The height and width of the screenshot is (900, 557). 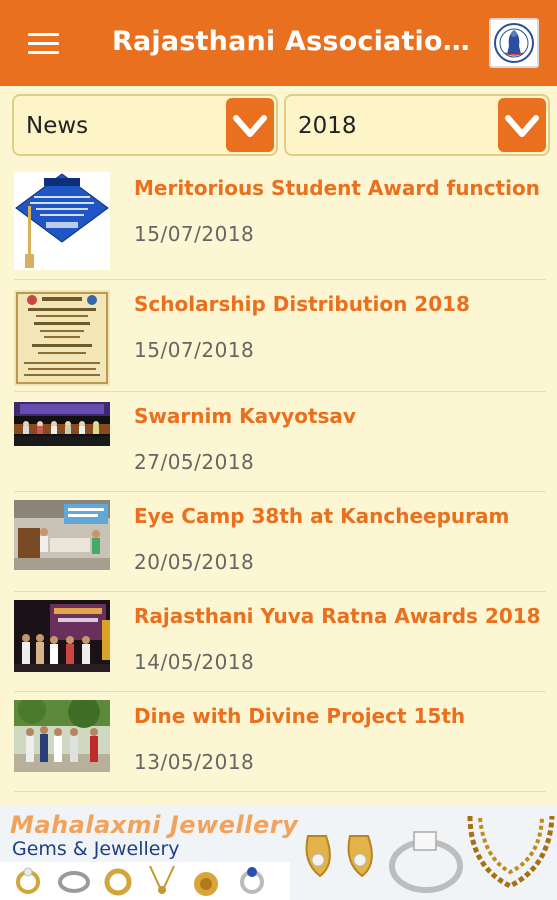 What do you see at coordinates (57, 126) in the screenshot?
I see `category-selected-value: News` at bounding box center [57, 126].